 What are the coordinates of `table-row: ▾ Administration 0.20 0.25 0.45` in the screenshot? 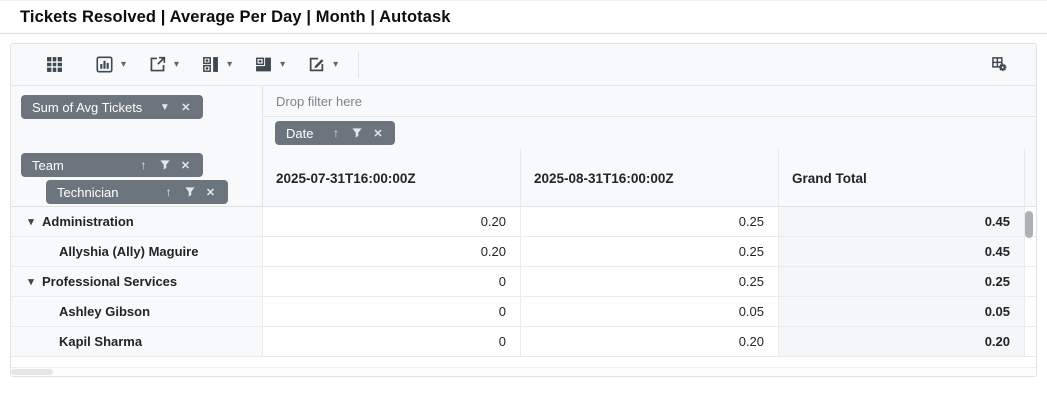 It's located at (523, 222).